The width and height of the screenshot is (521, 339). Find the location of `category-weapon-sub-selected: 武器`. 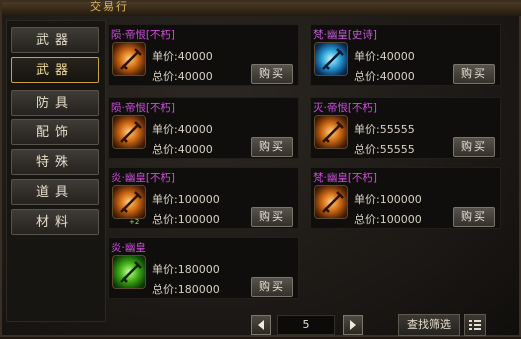

category-weapon-sub-selected: 武器 is located at coordinates (55, 70).